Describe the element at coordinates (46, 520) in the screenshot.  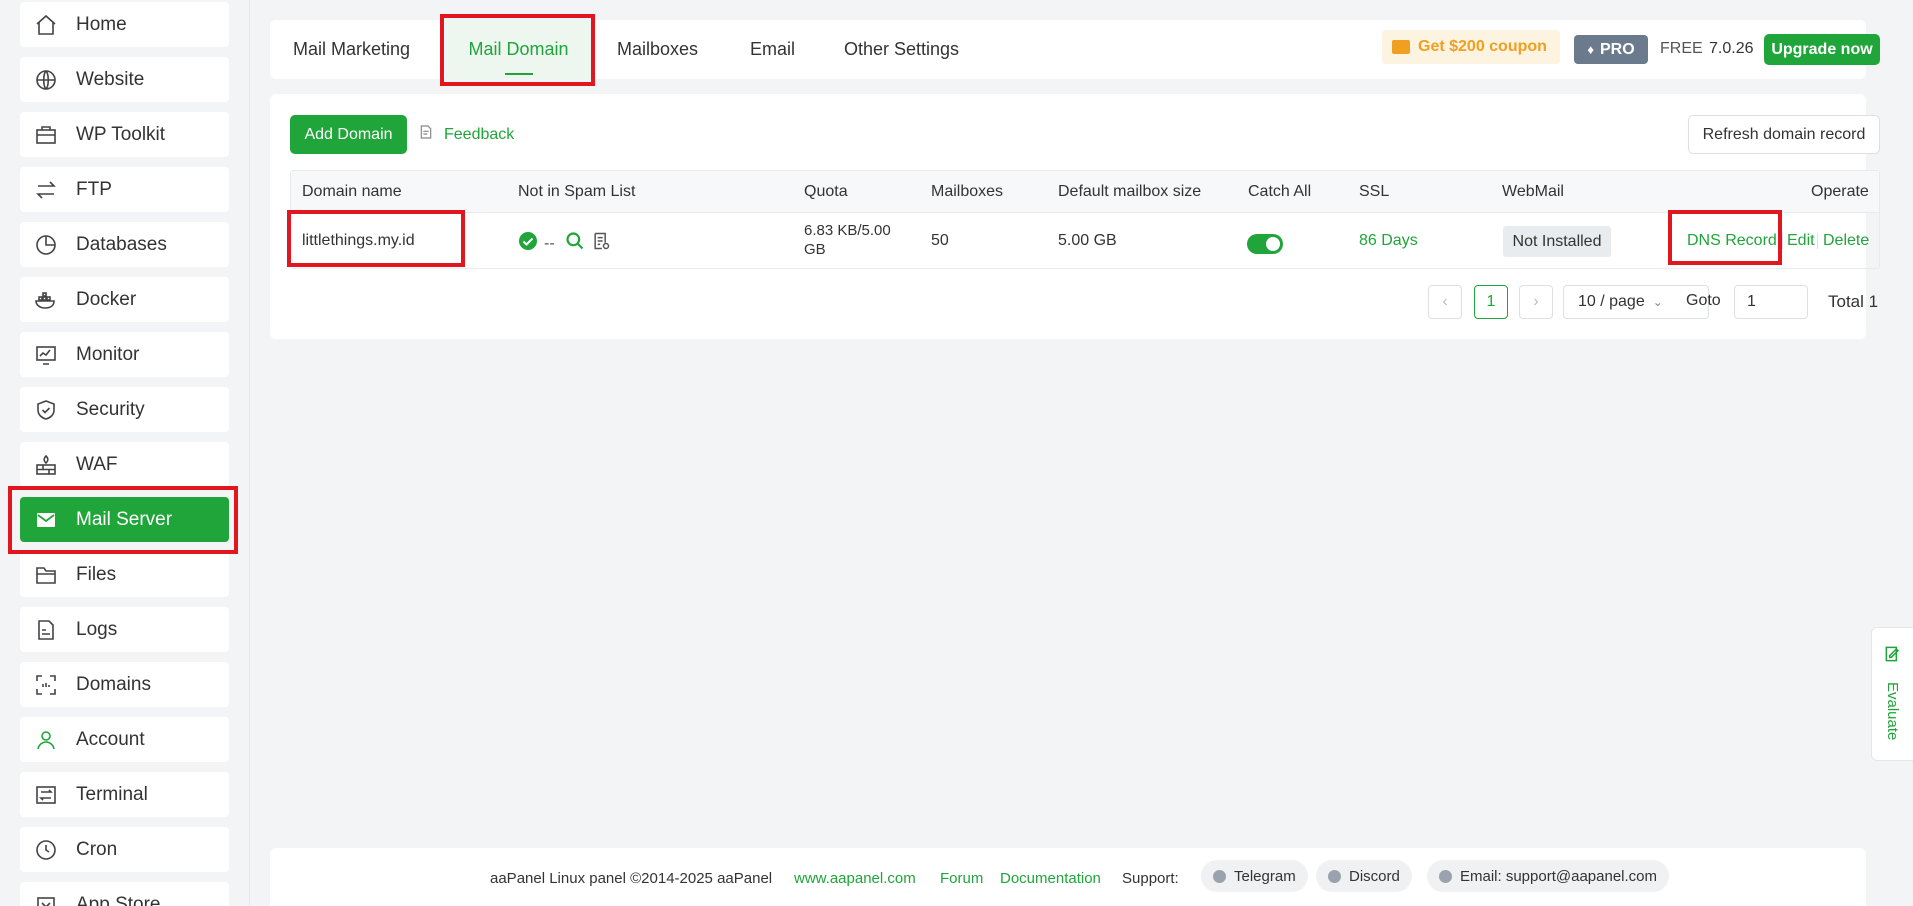
I see `mail-icon` at that location.